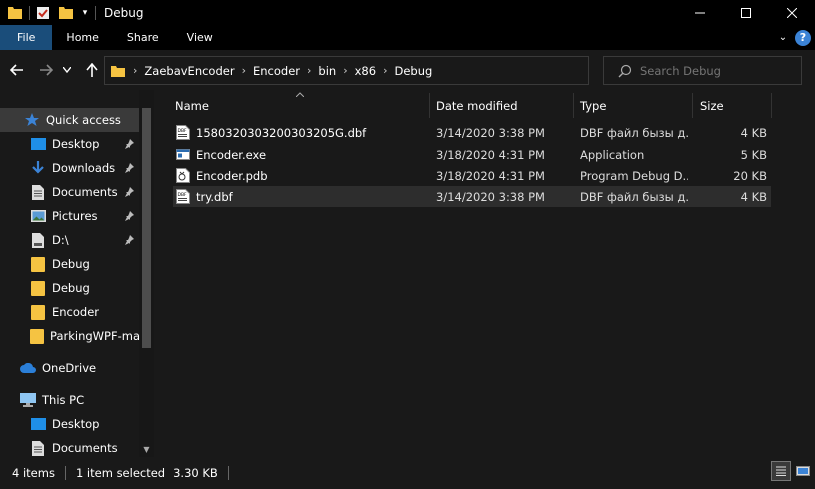 Image resolution: width=815 pixels, height=489 pixels. I want to click on sidebar-item-parkingwpf: ParkingWPF-ma, so click(70, 336).